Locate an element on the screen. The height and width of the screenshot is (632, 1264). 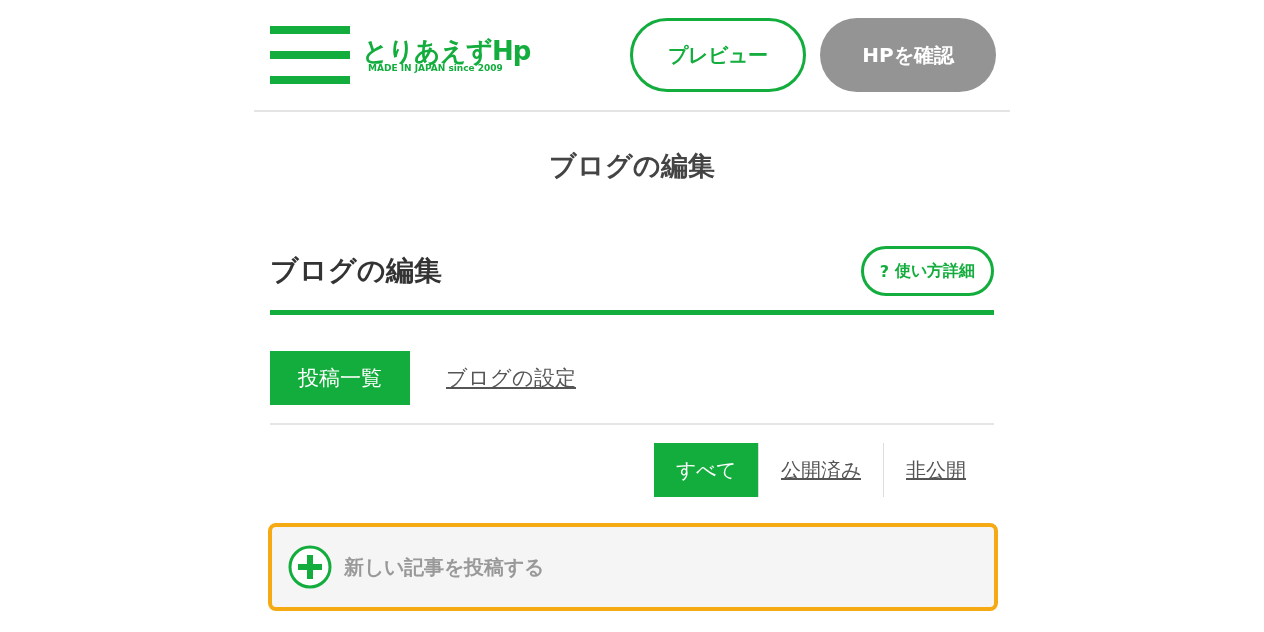
page-title: ブログの編集 is located at coordinates (632, 166).